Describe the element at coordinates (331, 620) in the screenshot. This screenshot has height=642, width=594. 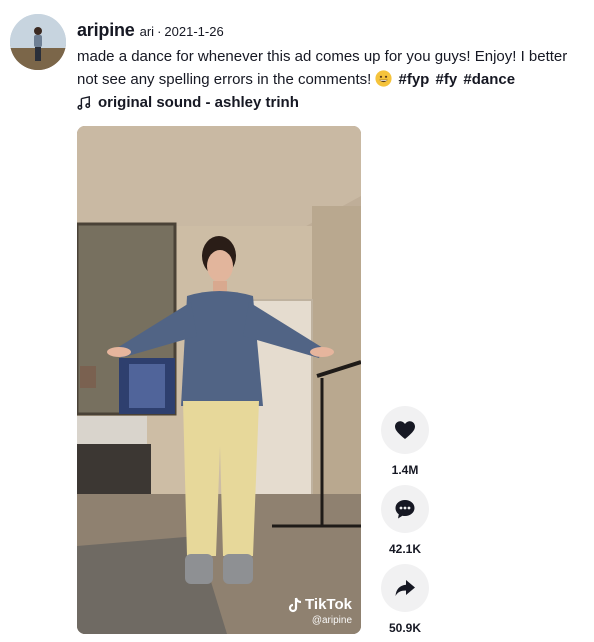
I see `watermark-handle: @aripine` at that location.